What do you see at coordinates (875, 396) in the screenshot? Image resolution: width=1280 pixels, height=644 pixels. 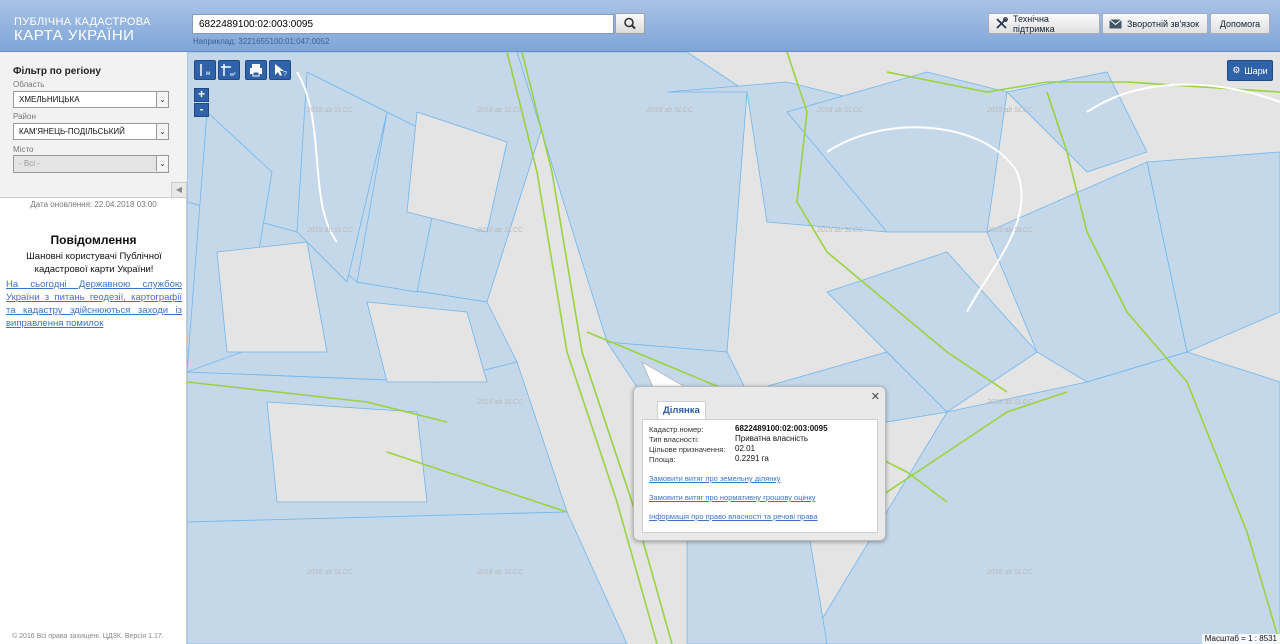 I see `close-icon: ✕` at bounding box center [875, 396].